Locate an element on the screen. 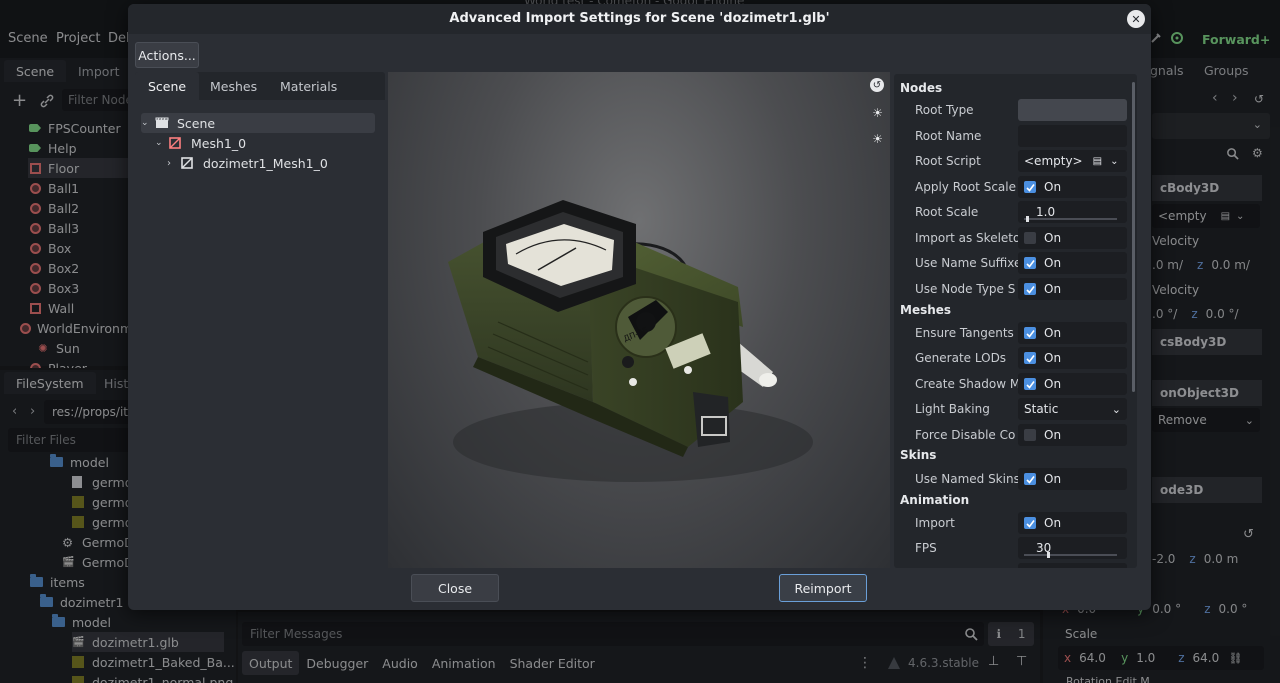  close-button: Close is located at coordinates (455, 588).